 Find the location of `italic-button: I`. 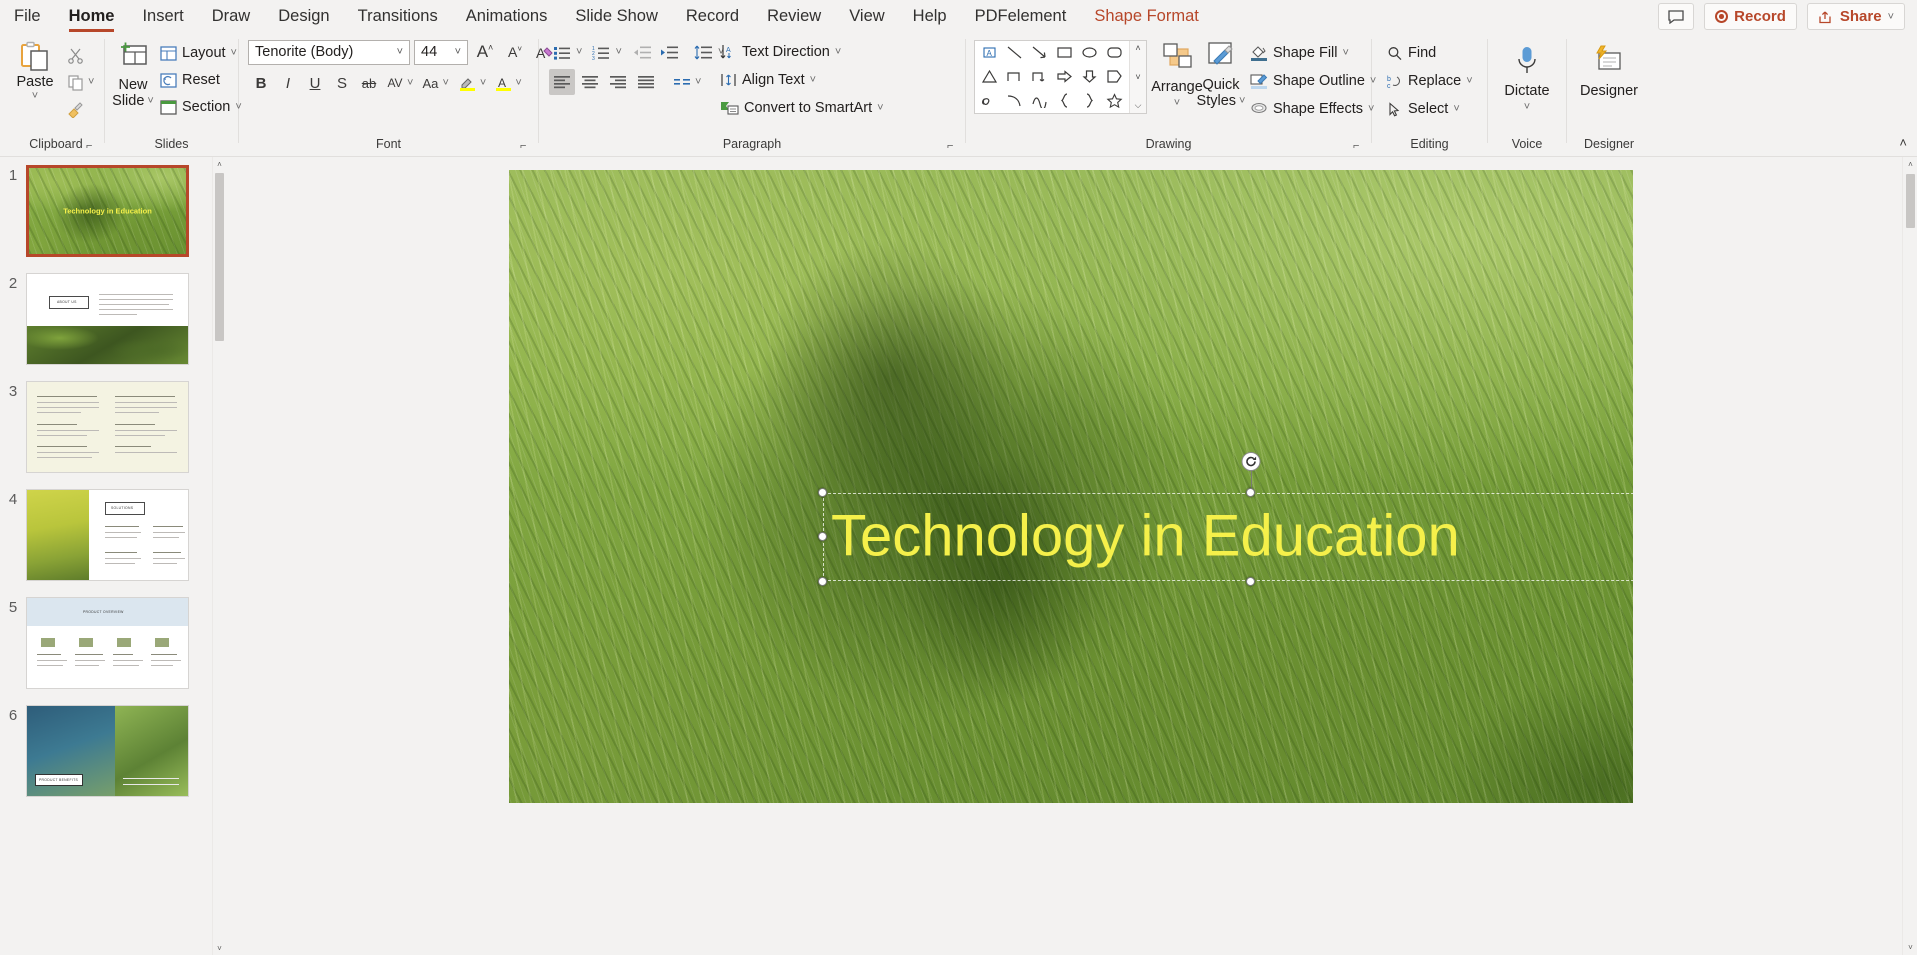

italic-button: I is located at coordinates (288, 83).